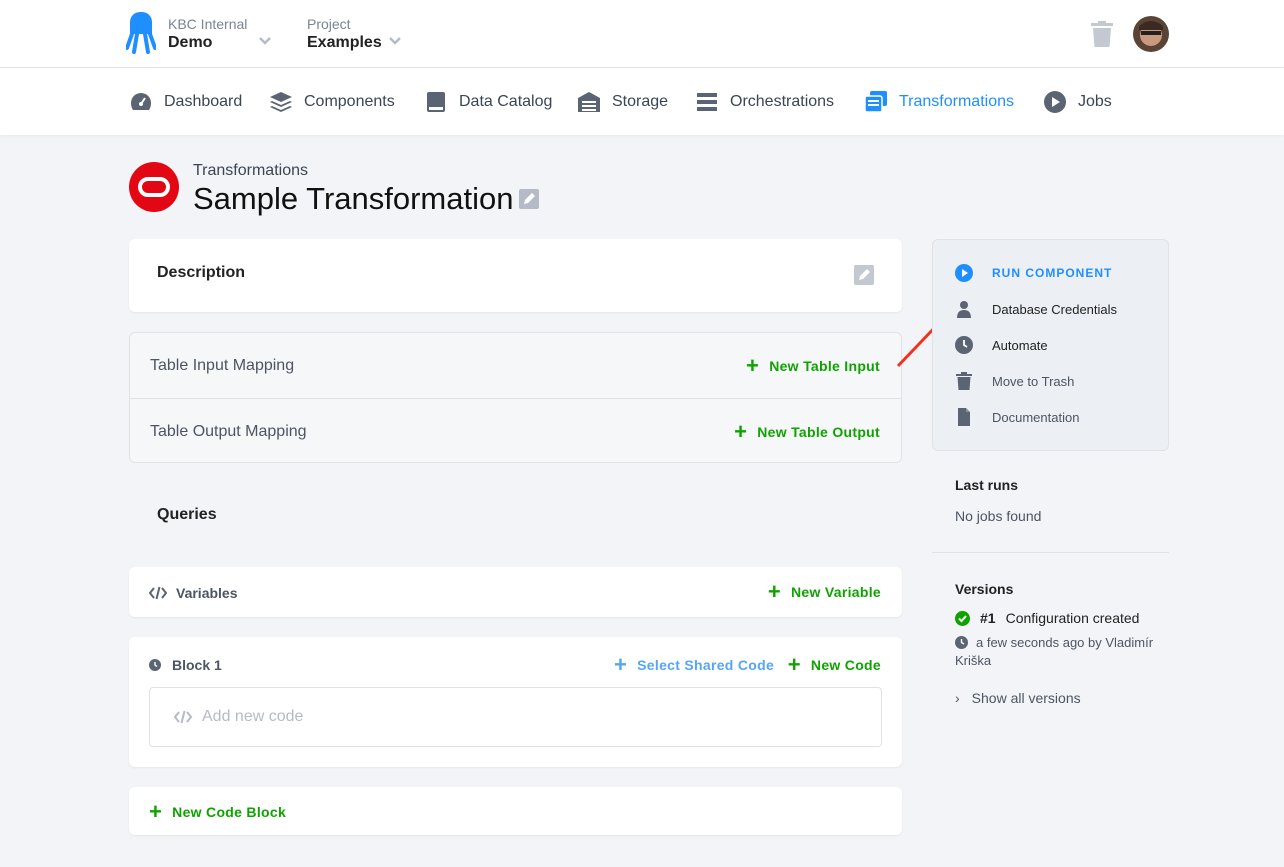 This screenshot has width=1284, height=867. What do you see at coordinates (515, 717) in the screenshot?
I see `add-new-code-area: Add new code` at bounding box center [515, 717].